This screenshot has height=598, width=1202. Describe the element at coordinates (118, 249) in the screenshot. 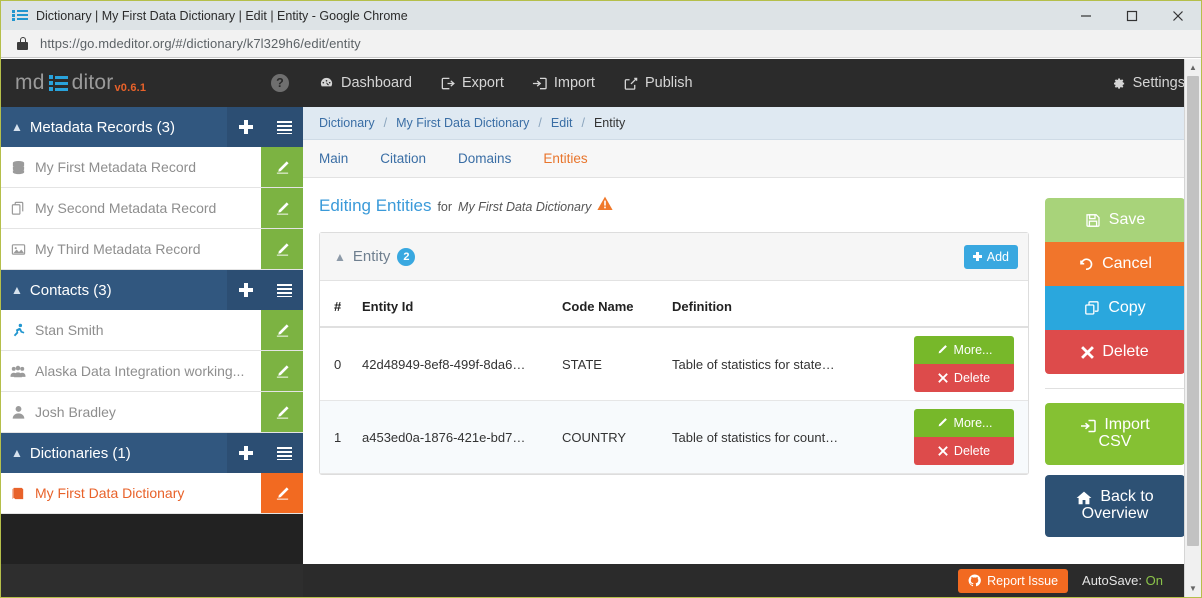

I see `sidebar-item-label: My Third Metadata Record` at that location.